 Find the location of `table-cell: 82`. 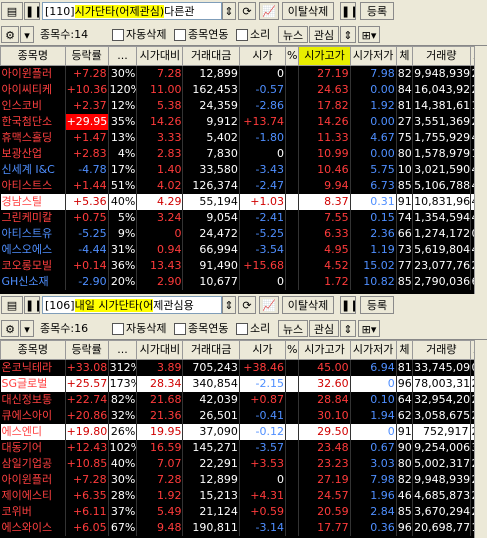

table-cell: 82 is located at coordinates (405, 73).